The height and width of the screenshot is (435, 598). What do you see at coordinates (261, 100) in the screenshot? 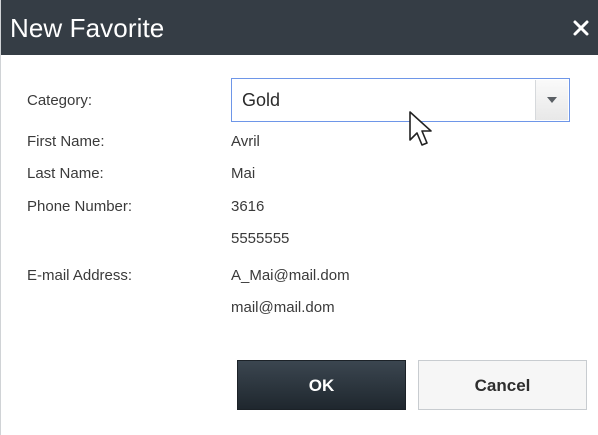
I see `category-selected-value: Gold` at bounding box center [261, 100].